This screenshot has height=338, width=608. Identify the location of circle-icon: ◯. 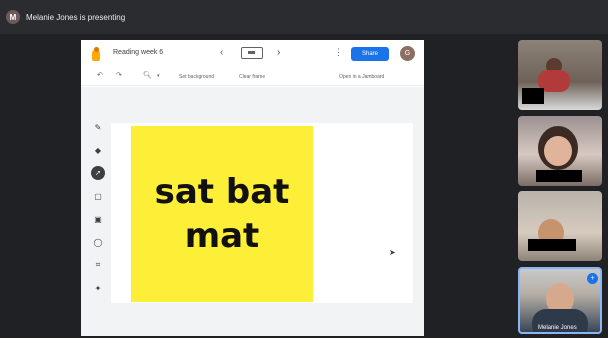
(98, 242).